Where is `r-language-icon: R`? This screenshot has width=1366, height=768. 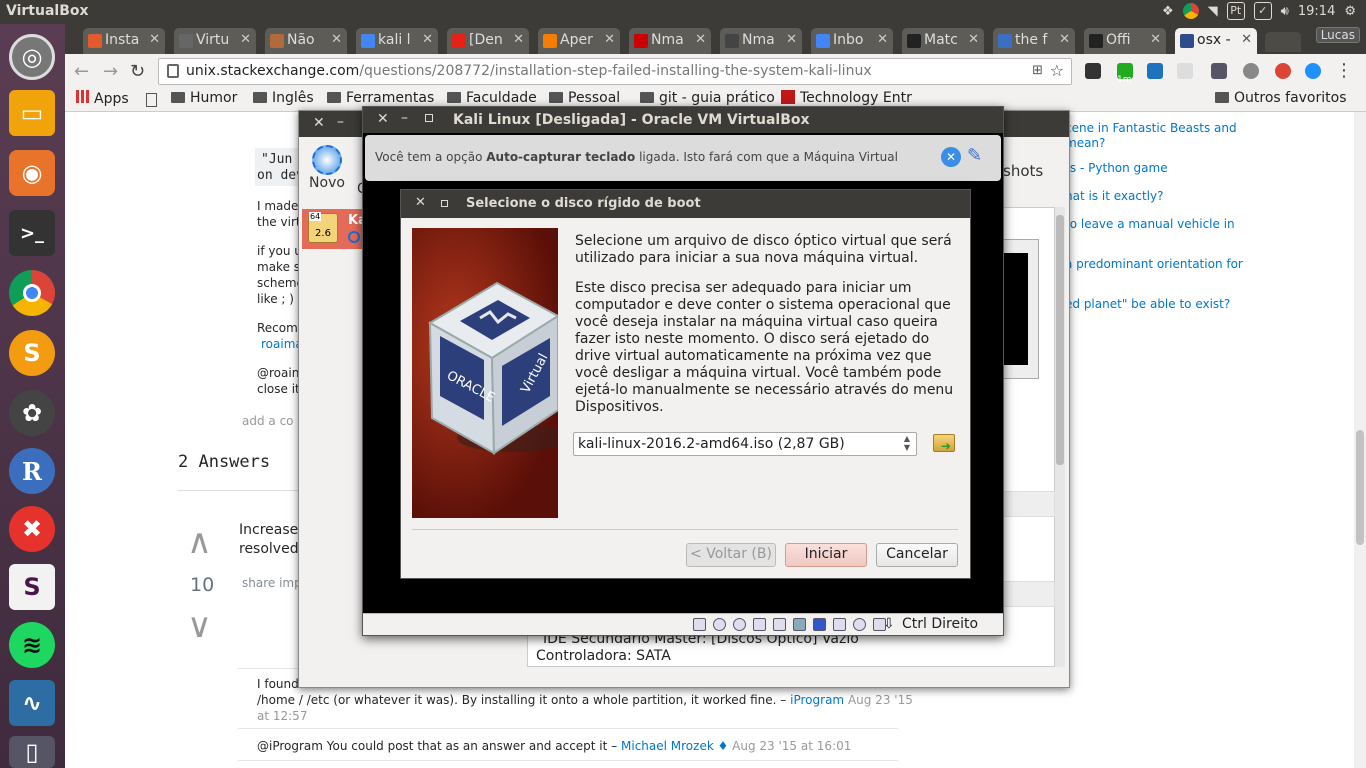
r-language-icon: R is located at coordinates (32, 471).